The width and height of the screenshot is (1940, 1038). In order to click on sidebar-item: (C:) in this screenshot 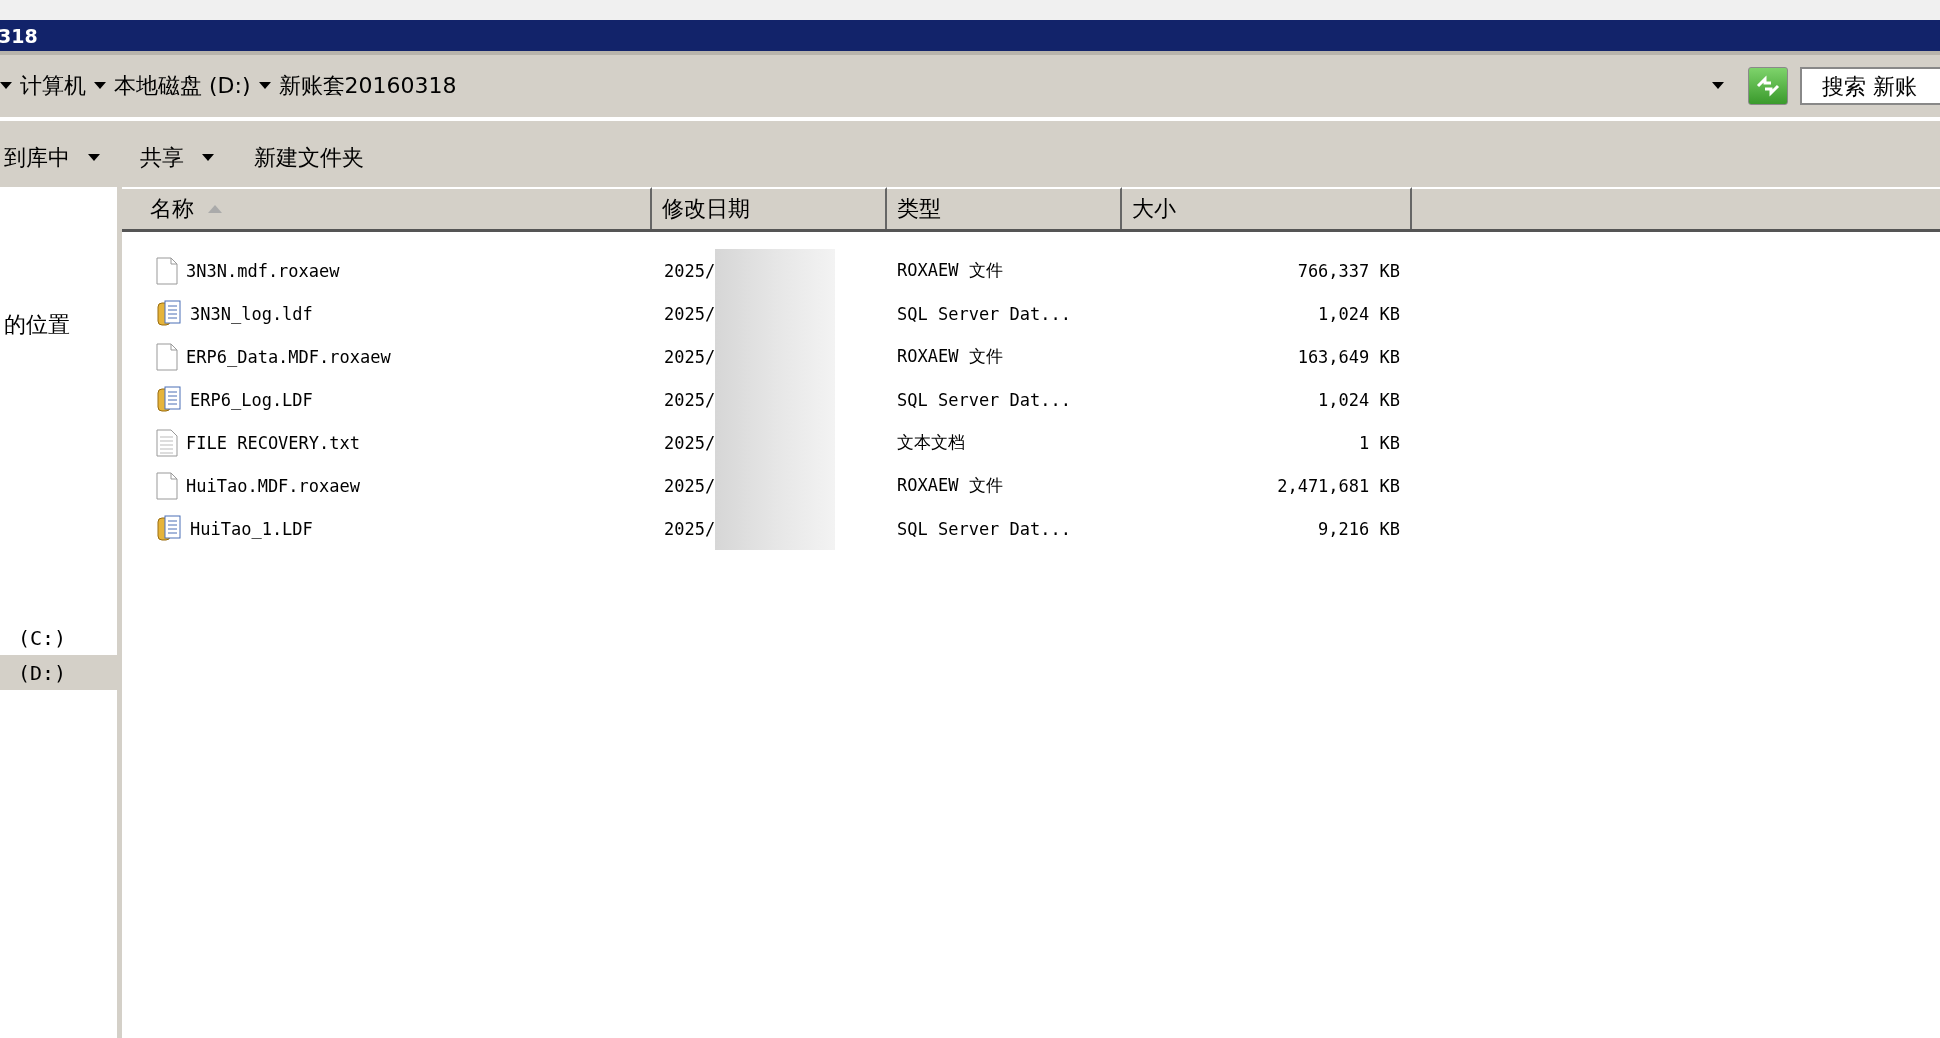, I will do `click(58, 637)`.